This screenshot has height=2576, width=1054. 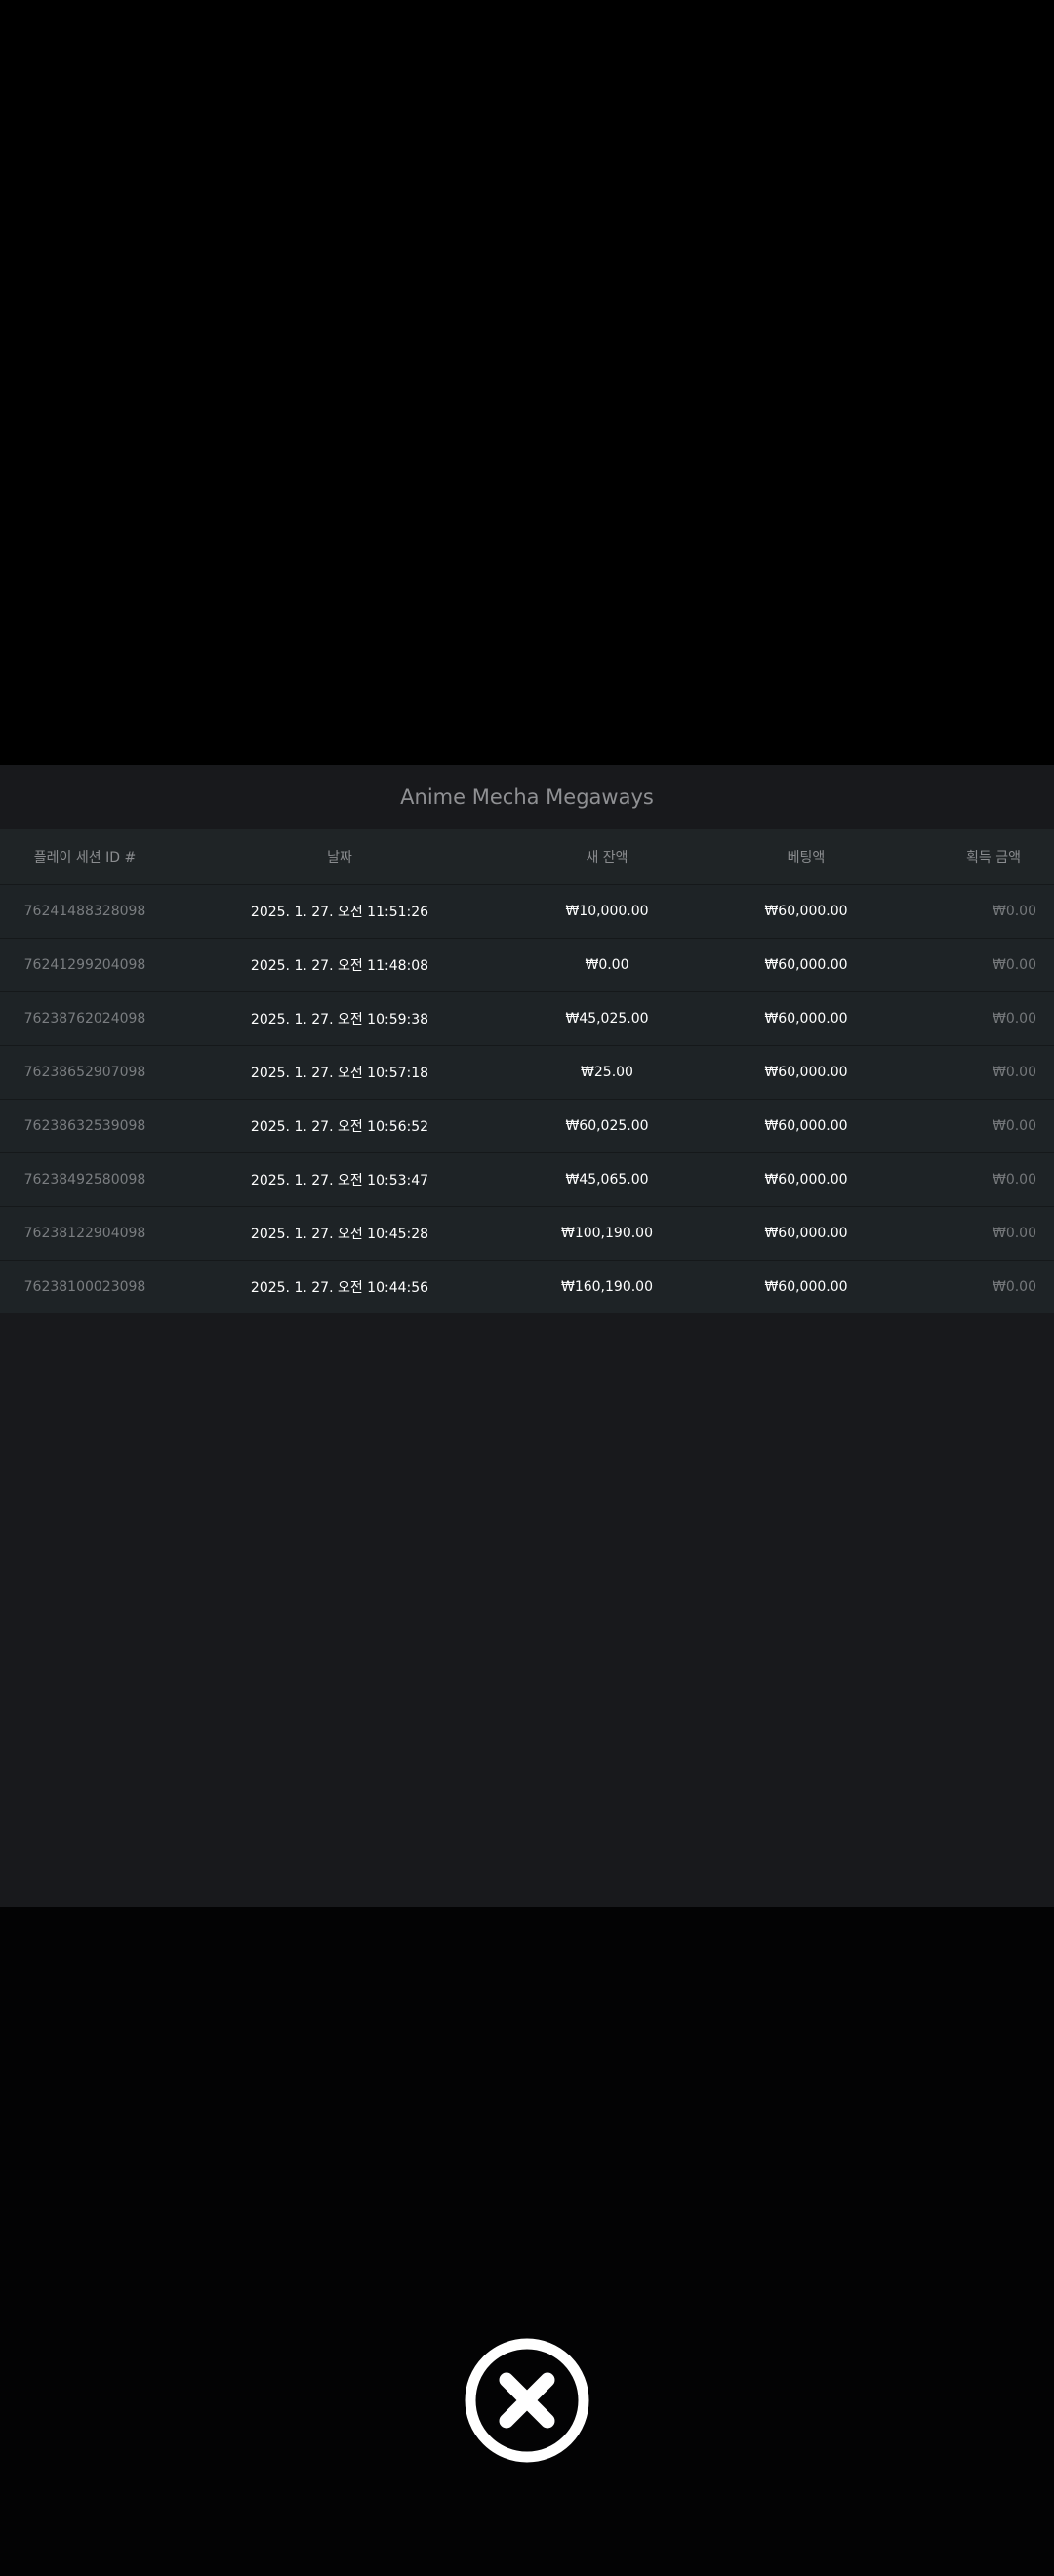 I want to click on close-button, so click(x=527, y=2400).